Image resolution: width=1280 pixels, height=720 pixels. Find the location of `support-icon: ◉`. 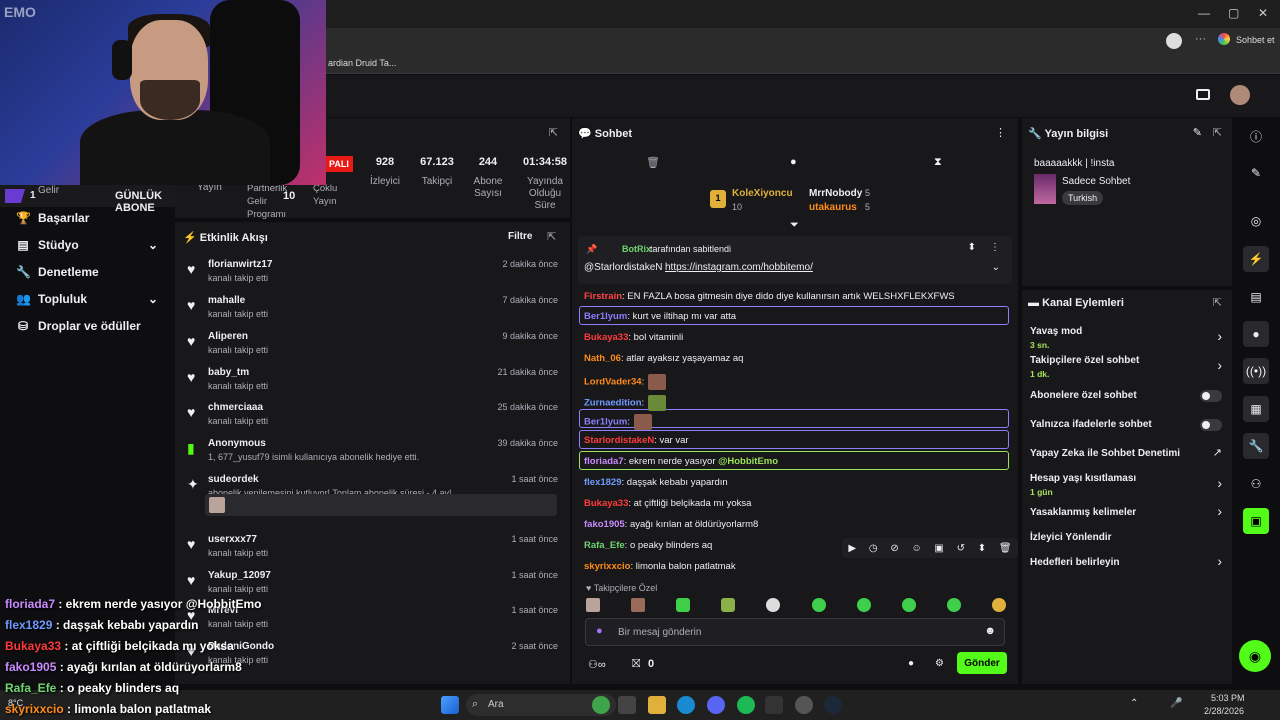

support-icon: ◉ is located at coordinates (1255, 656).